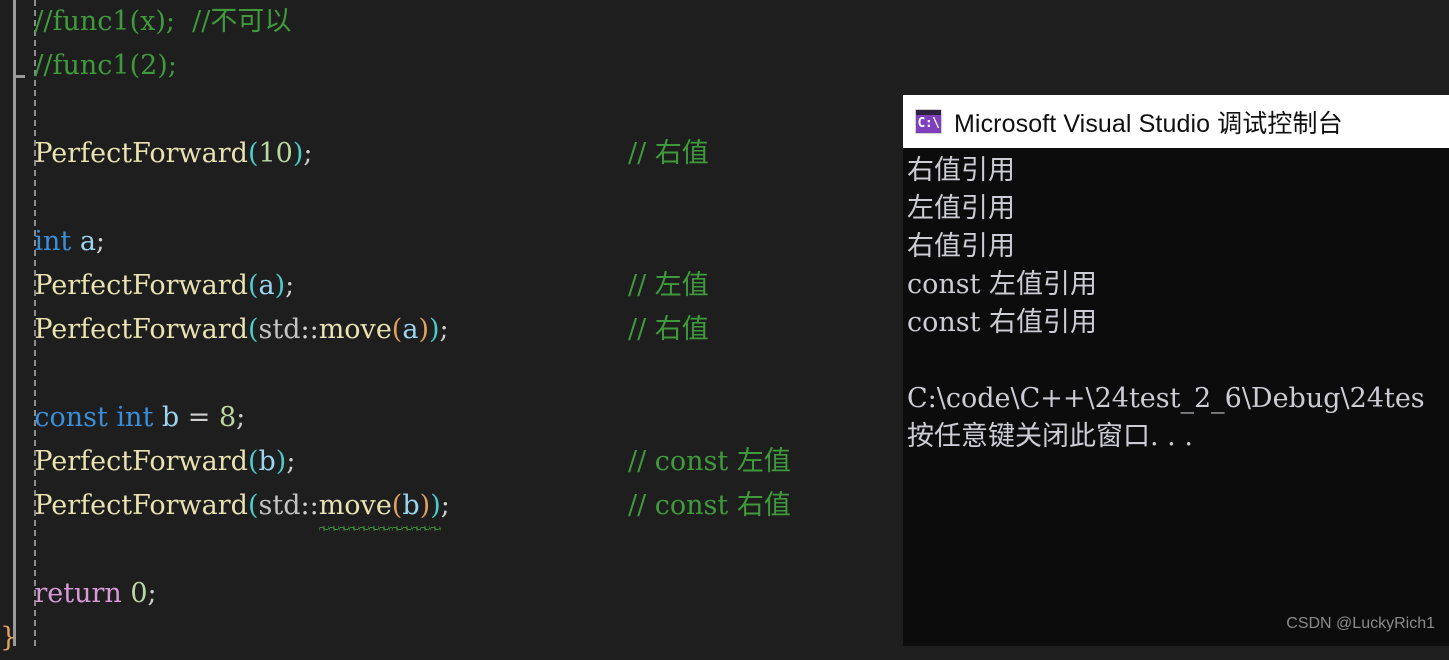 This screenshot has height=660, width=1449. I want to click on code-token: }, so click(9, 637).